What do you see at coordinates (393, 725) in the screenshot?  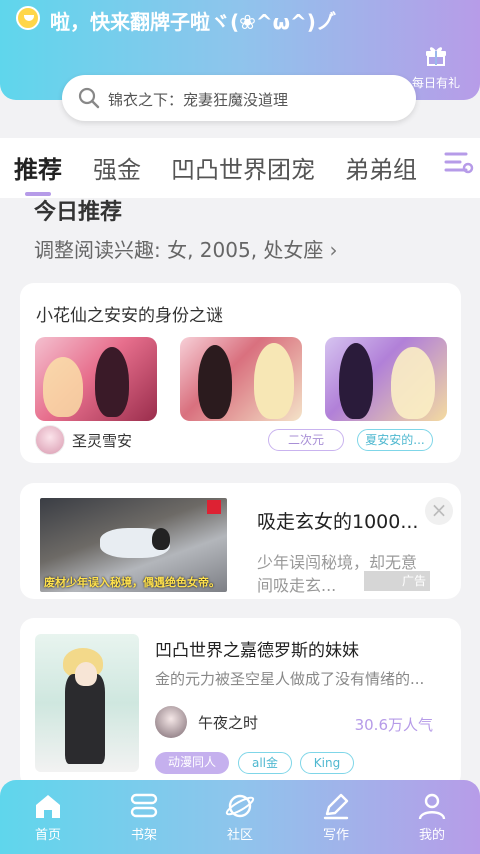 I see `popularity-count: 30.6万人气` at bounding box center [393, 725].